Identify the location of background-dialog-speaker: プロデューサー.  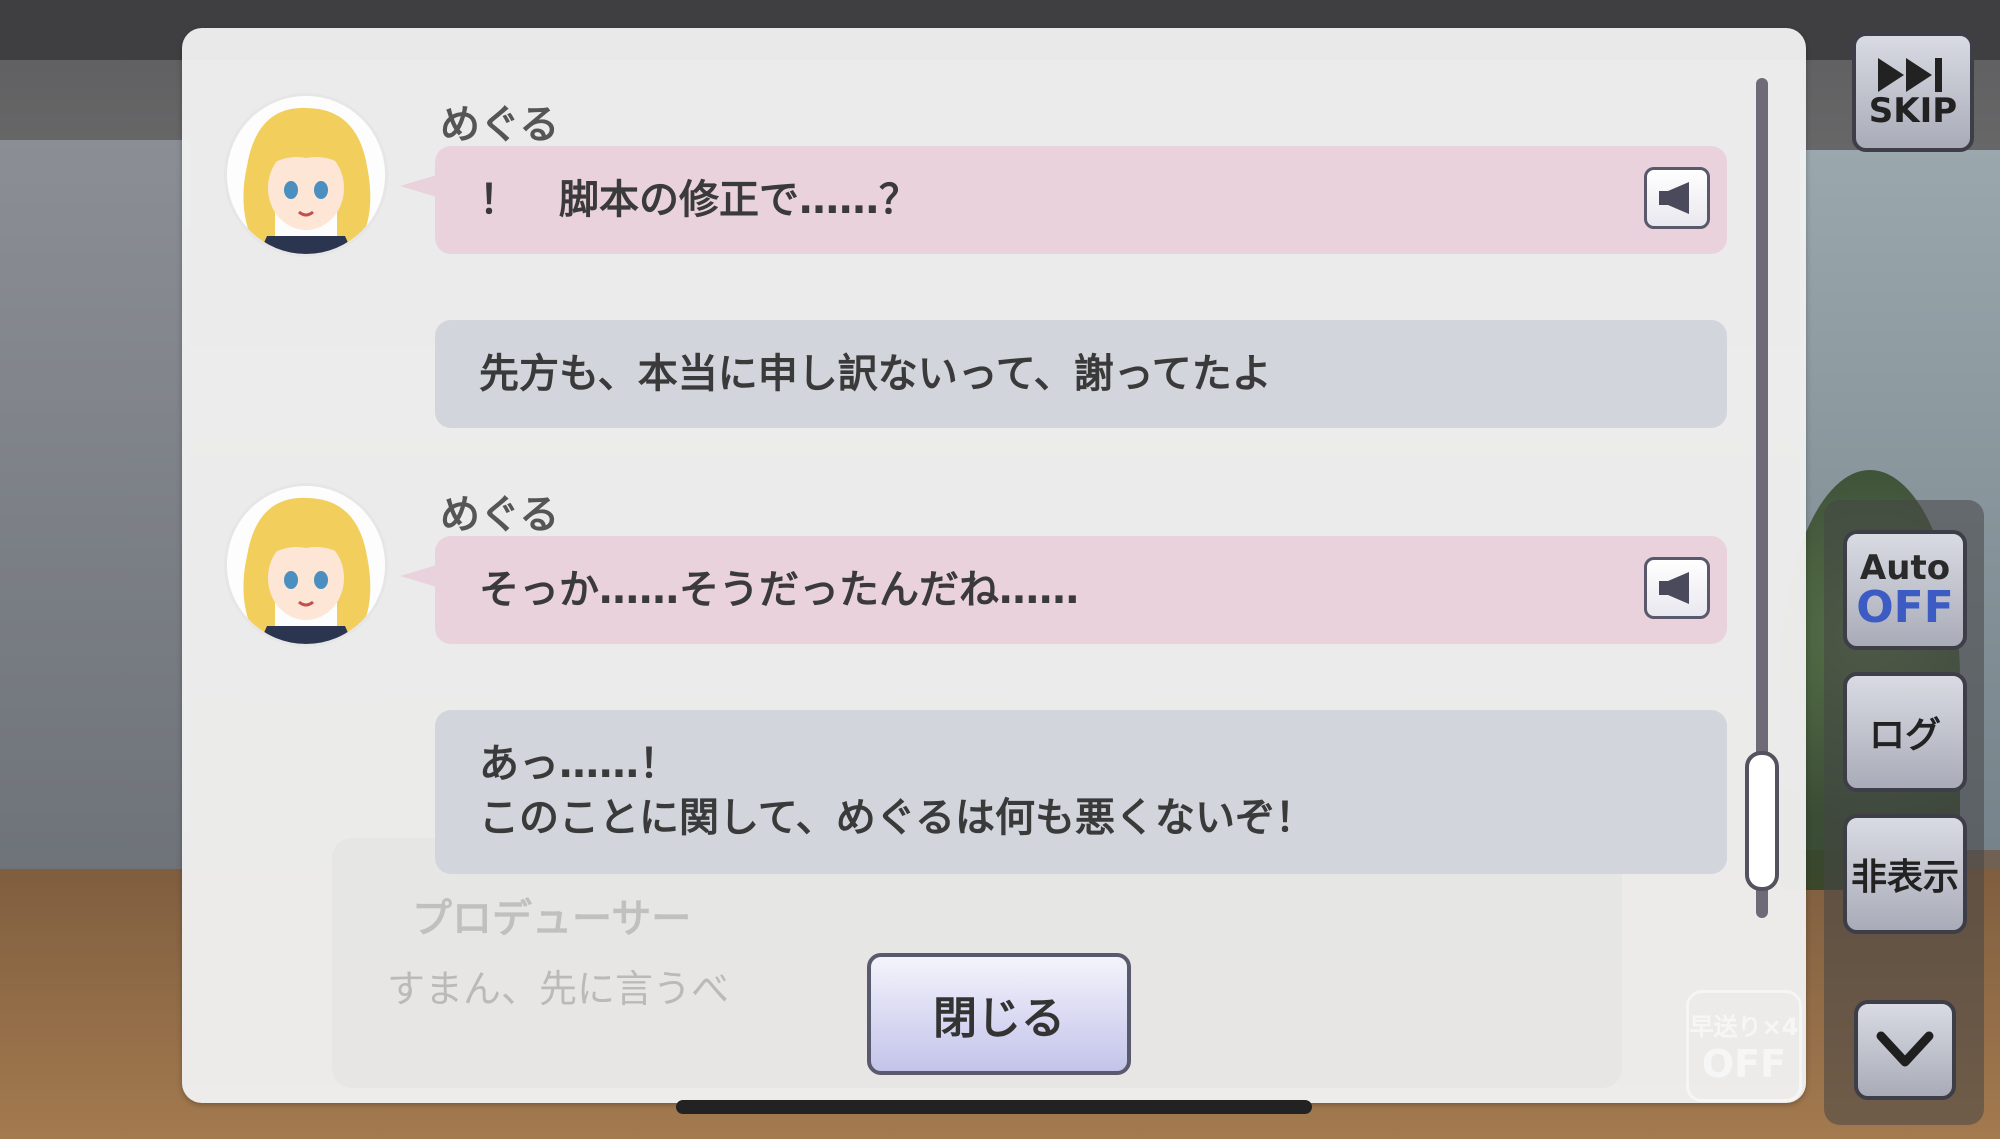
(552, 919).